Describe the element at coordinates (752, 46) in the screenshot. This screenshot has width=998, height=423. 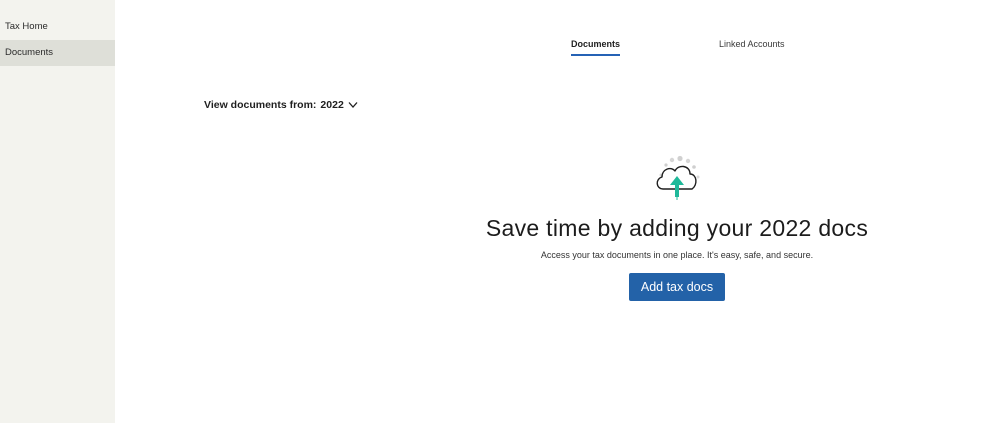
I see `tab-linked-accounts: Linked Accounts` at that location.